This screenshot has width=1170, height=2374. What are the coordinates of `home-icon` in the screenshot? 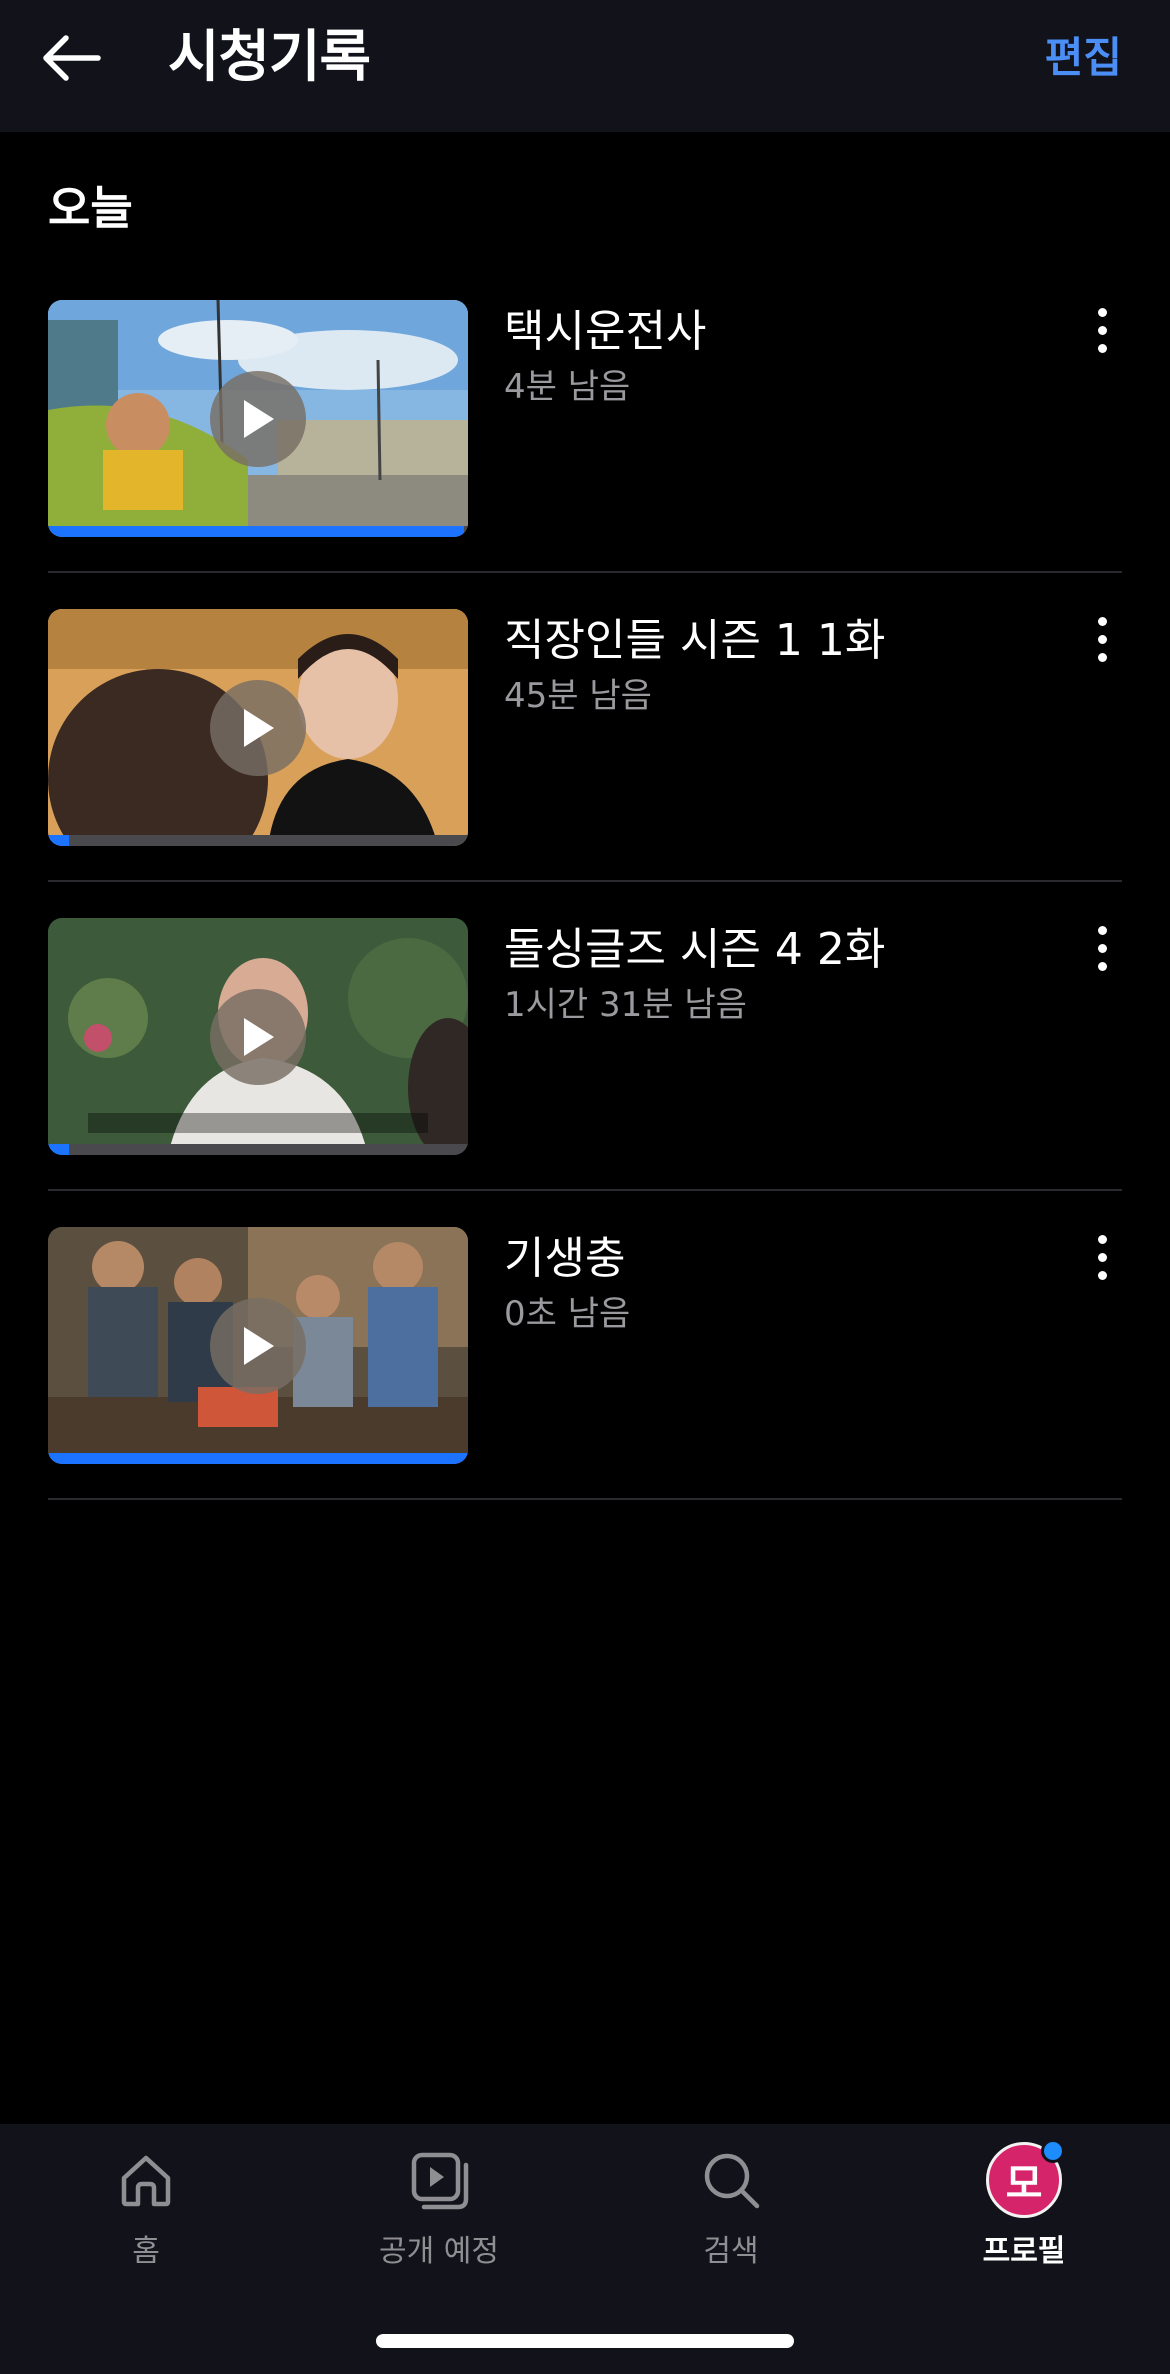 It's located at (146, 2181).